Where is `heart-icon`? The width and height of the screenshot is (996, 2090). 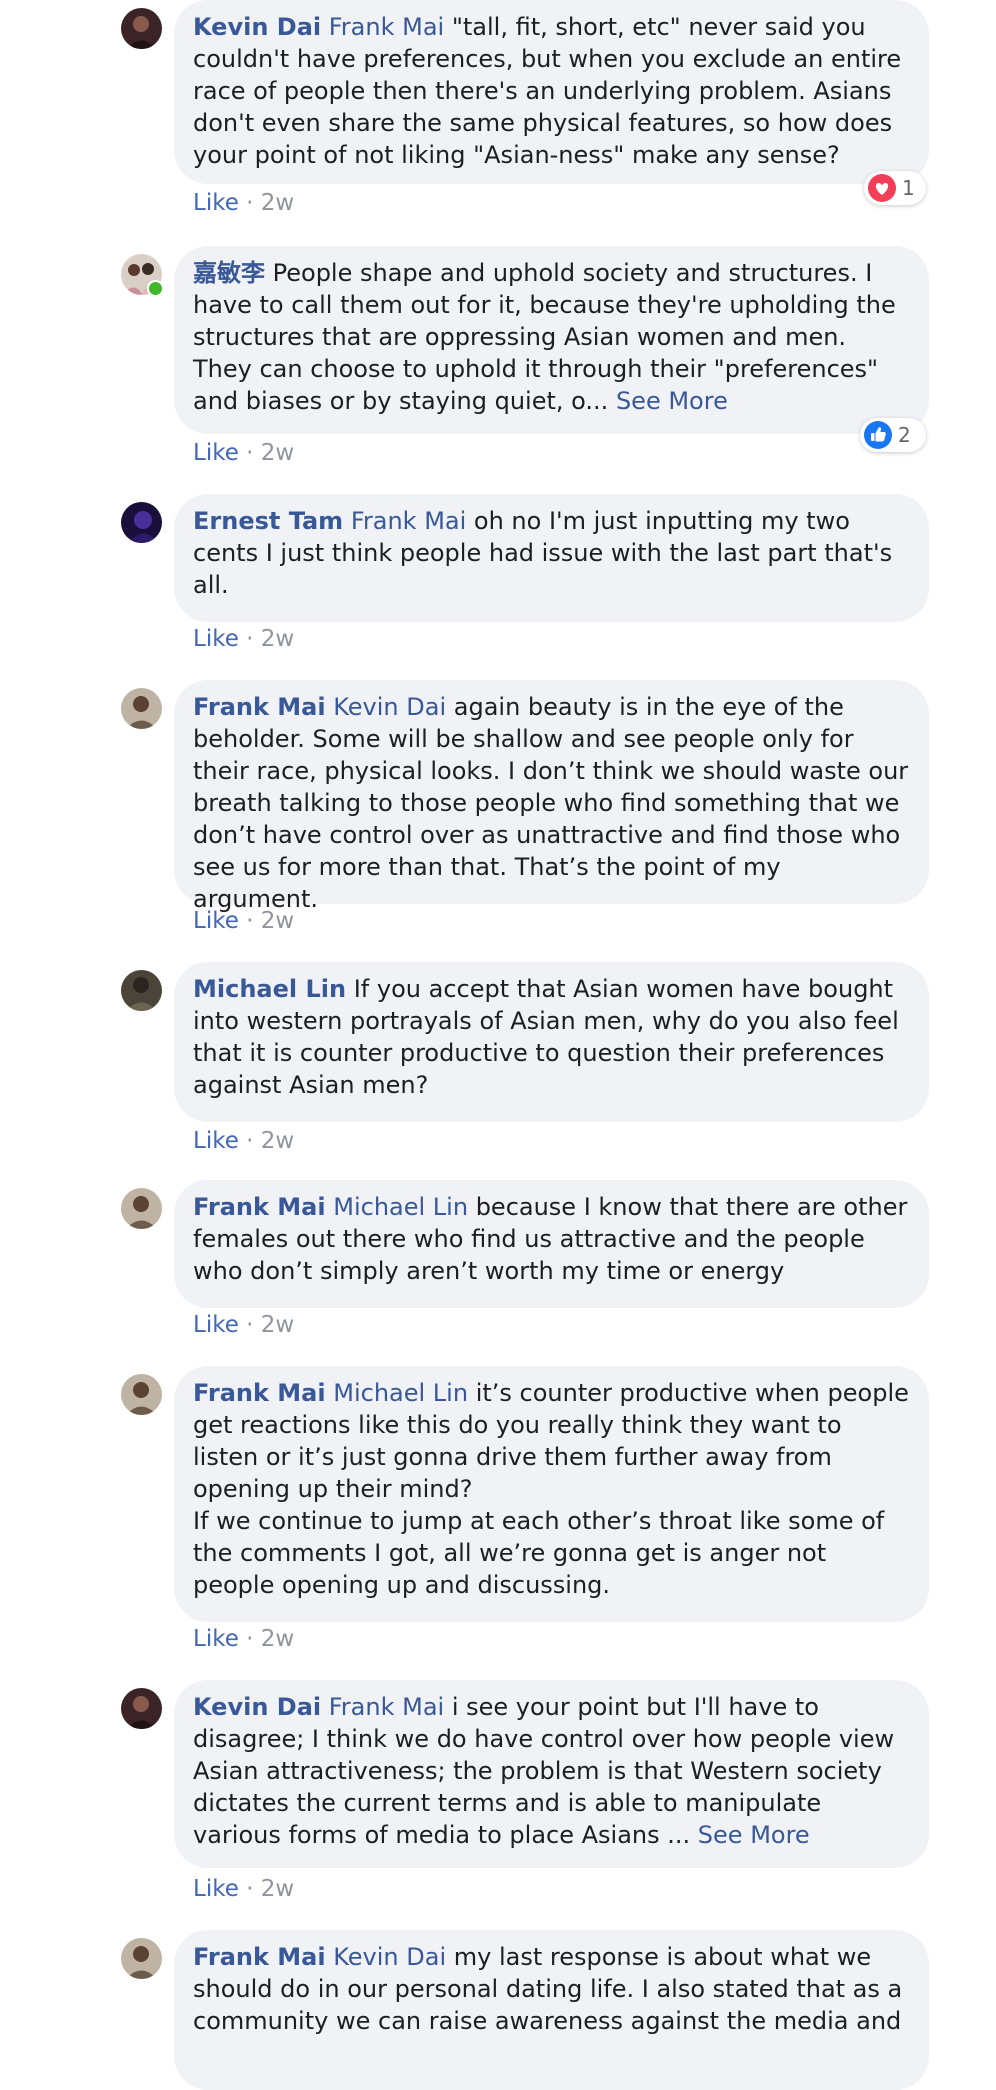
heart-icon is located at coordinates (882, 188).